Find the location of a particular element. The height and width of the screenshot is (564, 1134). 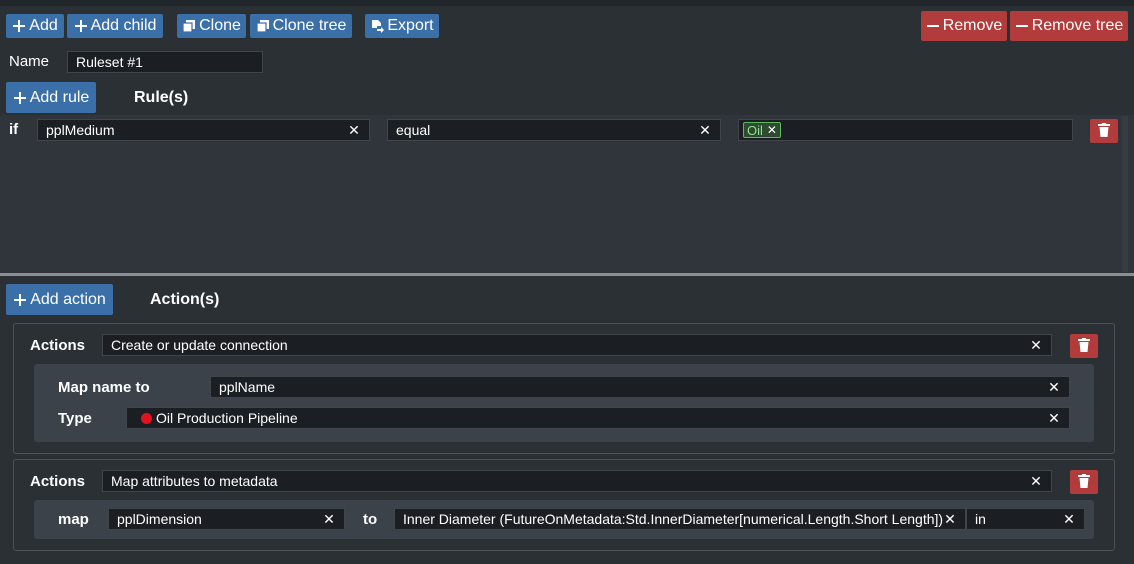

map-source-select: pplDimension ✕ is located at coordinates (226, 519).